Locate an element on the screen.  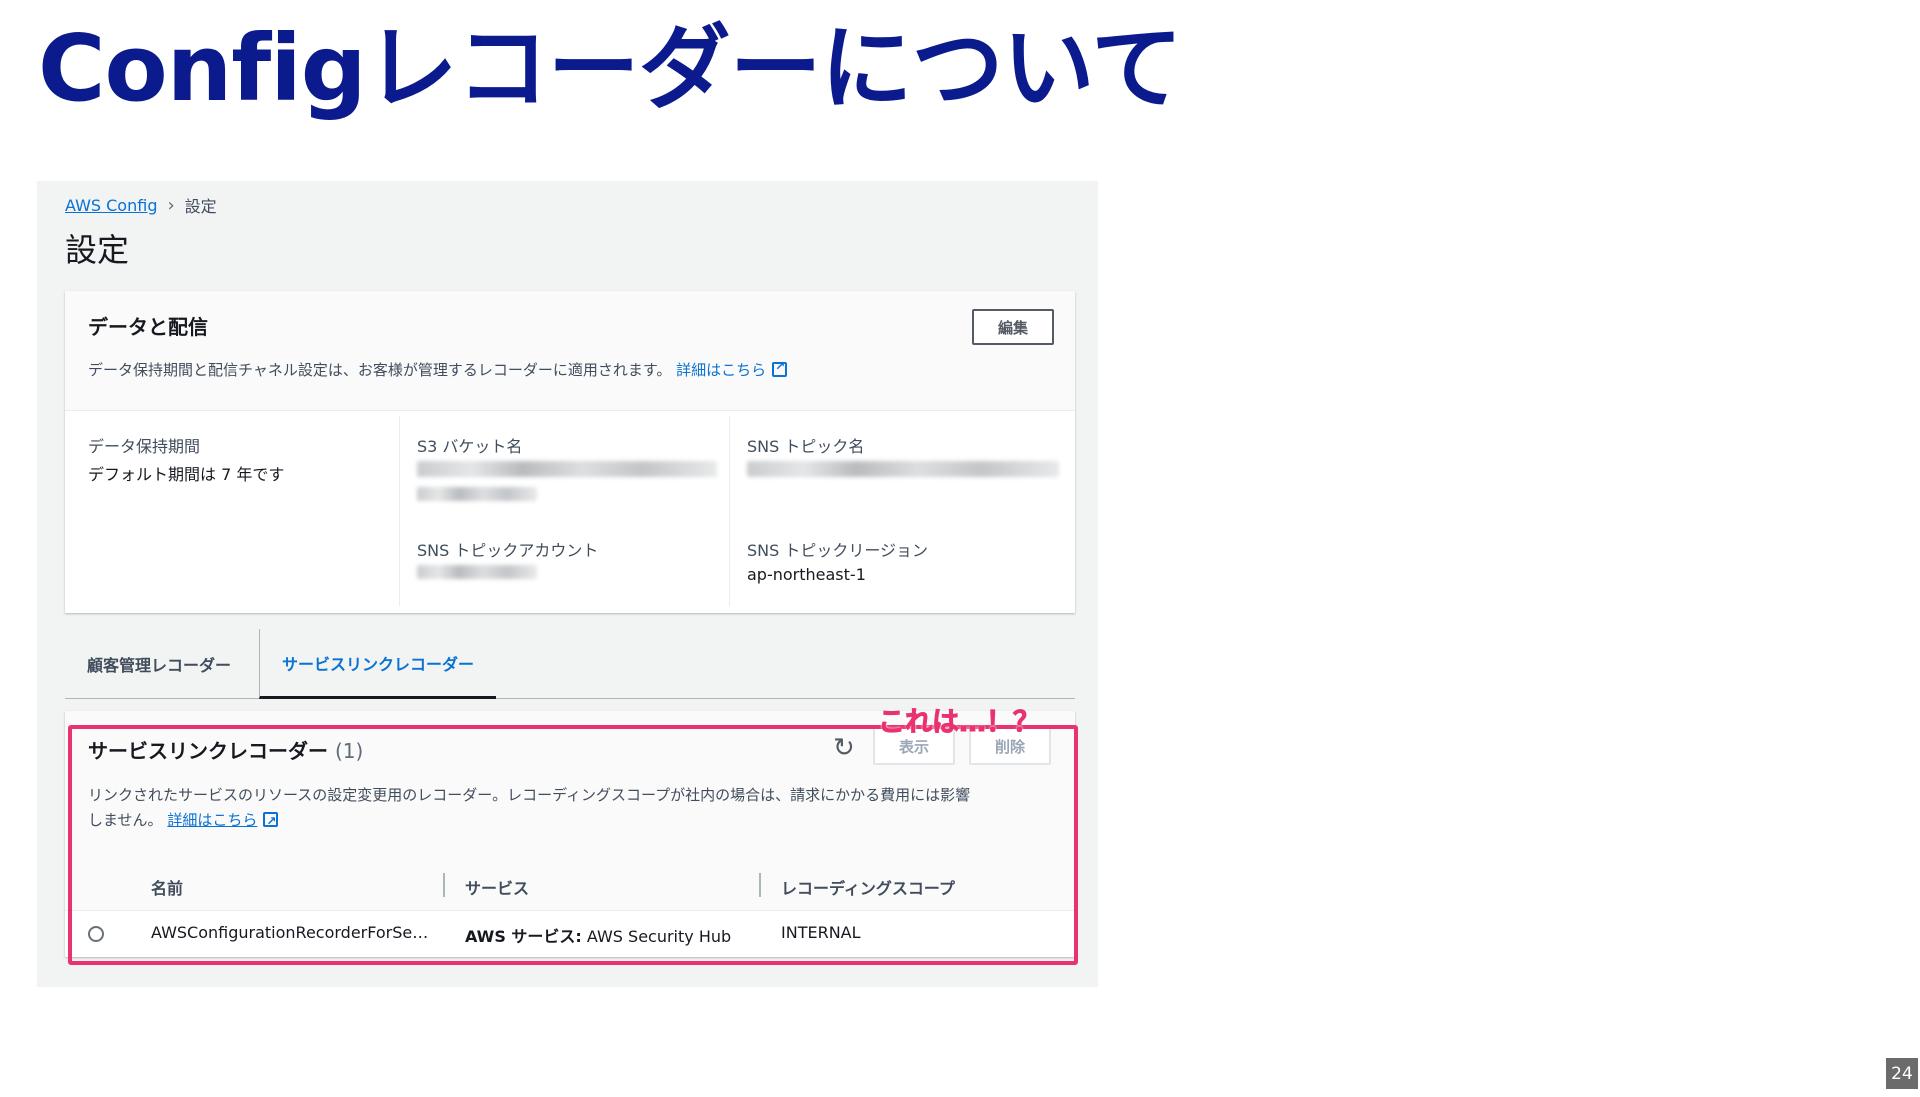
service-value: AWS Security Hub is located at coordinates (659, 936).